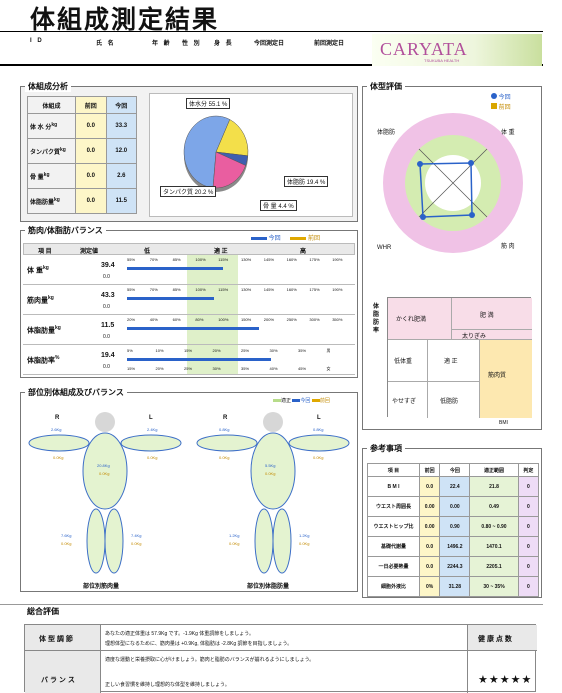  Describe the element at coordinates (298, 238) in the screenshot. I see `legend-prev-swatch` at that location.